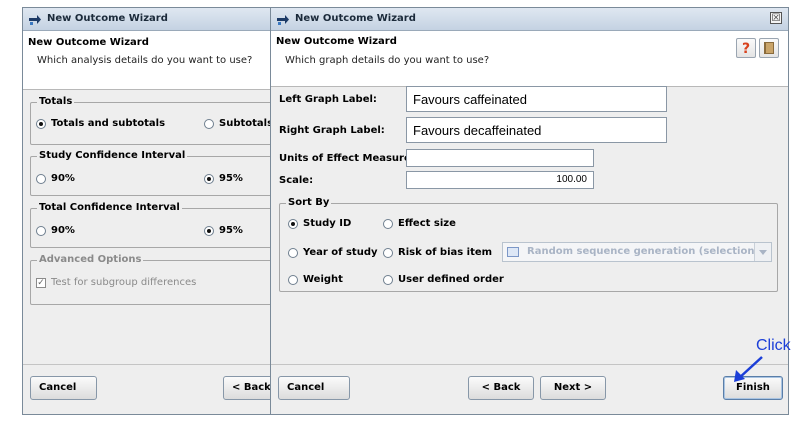  I want to click on total-ci-group: Total Confidence Interval 90% 95%, so click(154, 225).